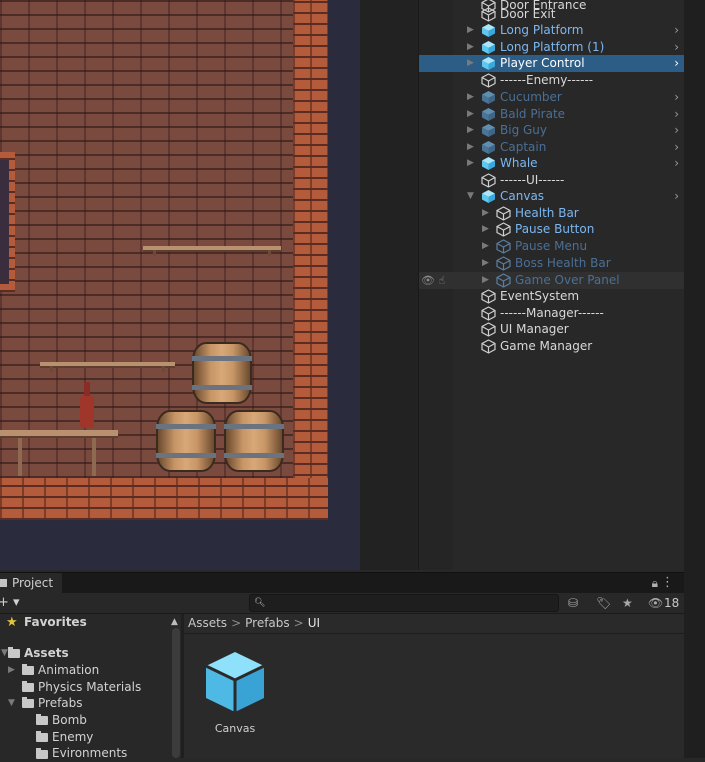 This screenshot has height=762, width=705. Describe the element at coordinates (89, 753) in the screenshot. I see `tree-item-evironments: Evironments` at that location.